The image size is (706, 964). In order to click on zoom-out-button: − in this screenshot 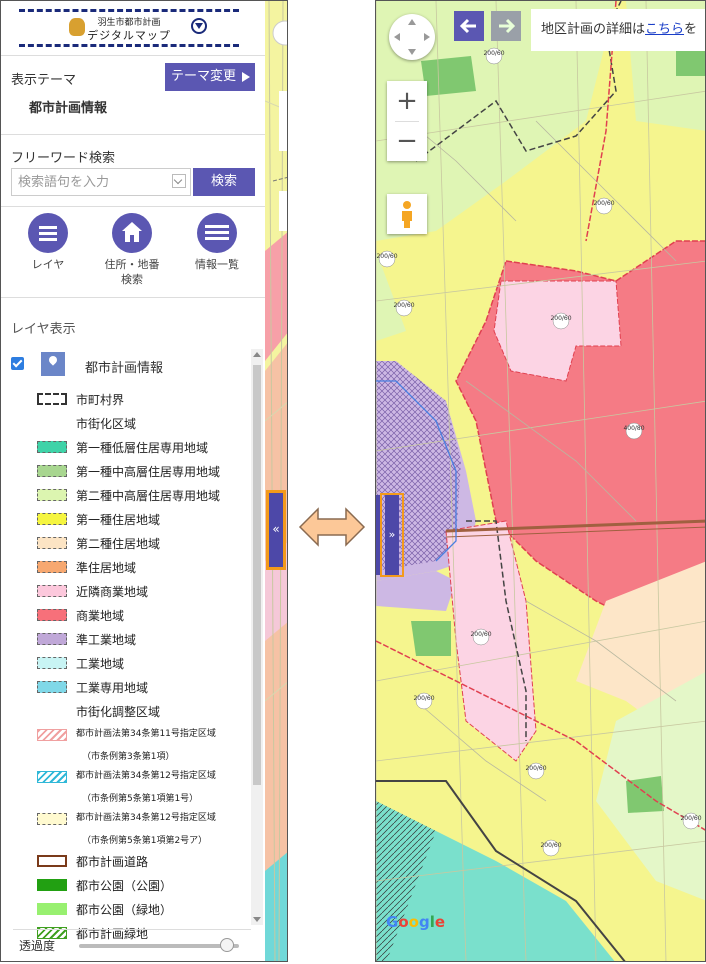, I will do `click(407, 141)`.